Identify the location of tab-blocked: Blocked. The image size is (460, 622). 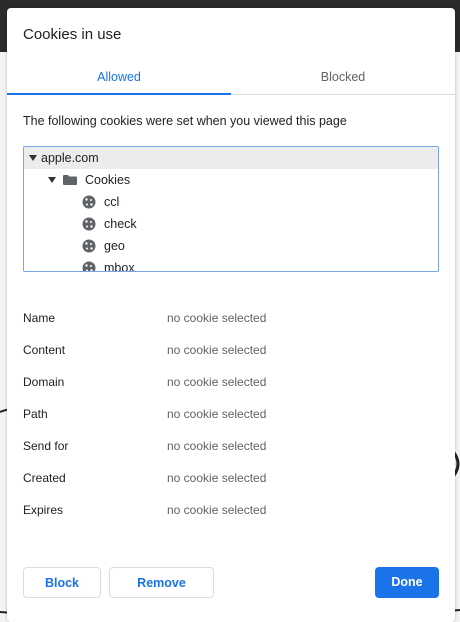
(343, 80).